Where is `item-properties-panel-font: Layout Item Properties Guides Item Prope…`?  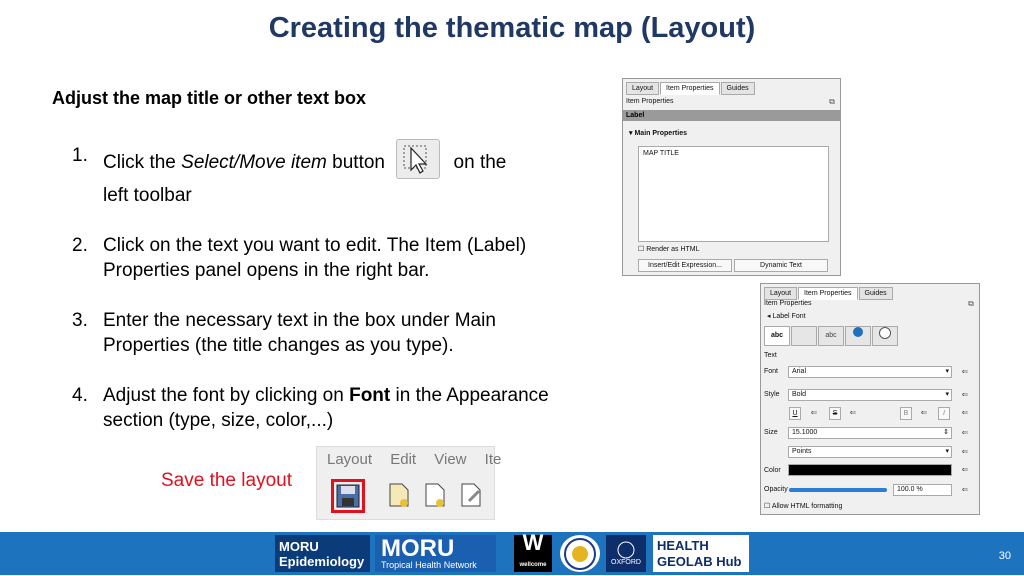 item-properties-panel-font: Layout Item Properties Guides Item Prope… is located at coordinates (870, 399).